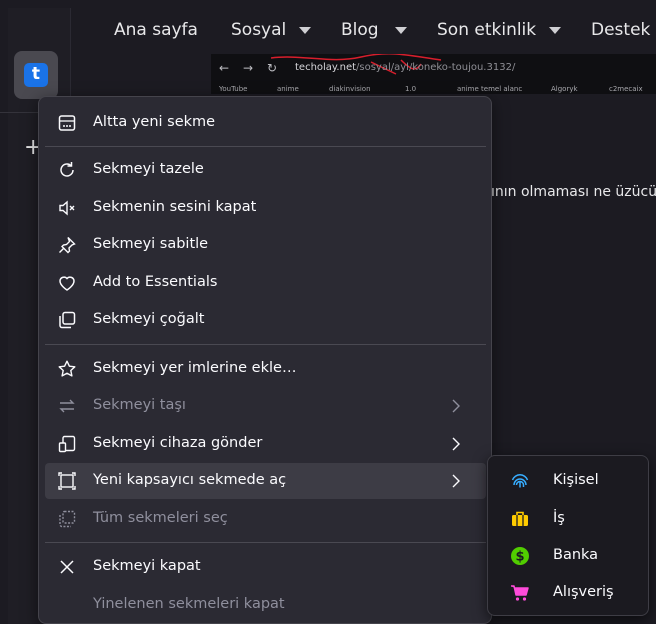 The height and width of the screenshot is (624, 656). Describe the element at coordinates (67, 169) in the screenshot. I see `reload-icon` at that location.